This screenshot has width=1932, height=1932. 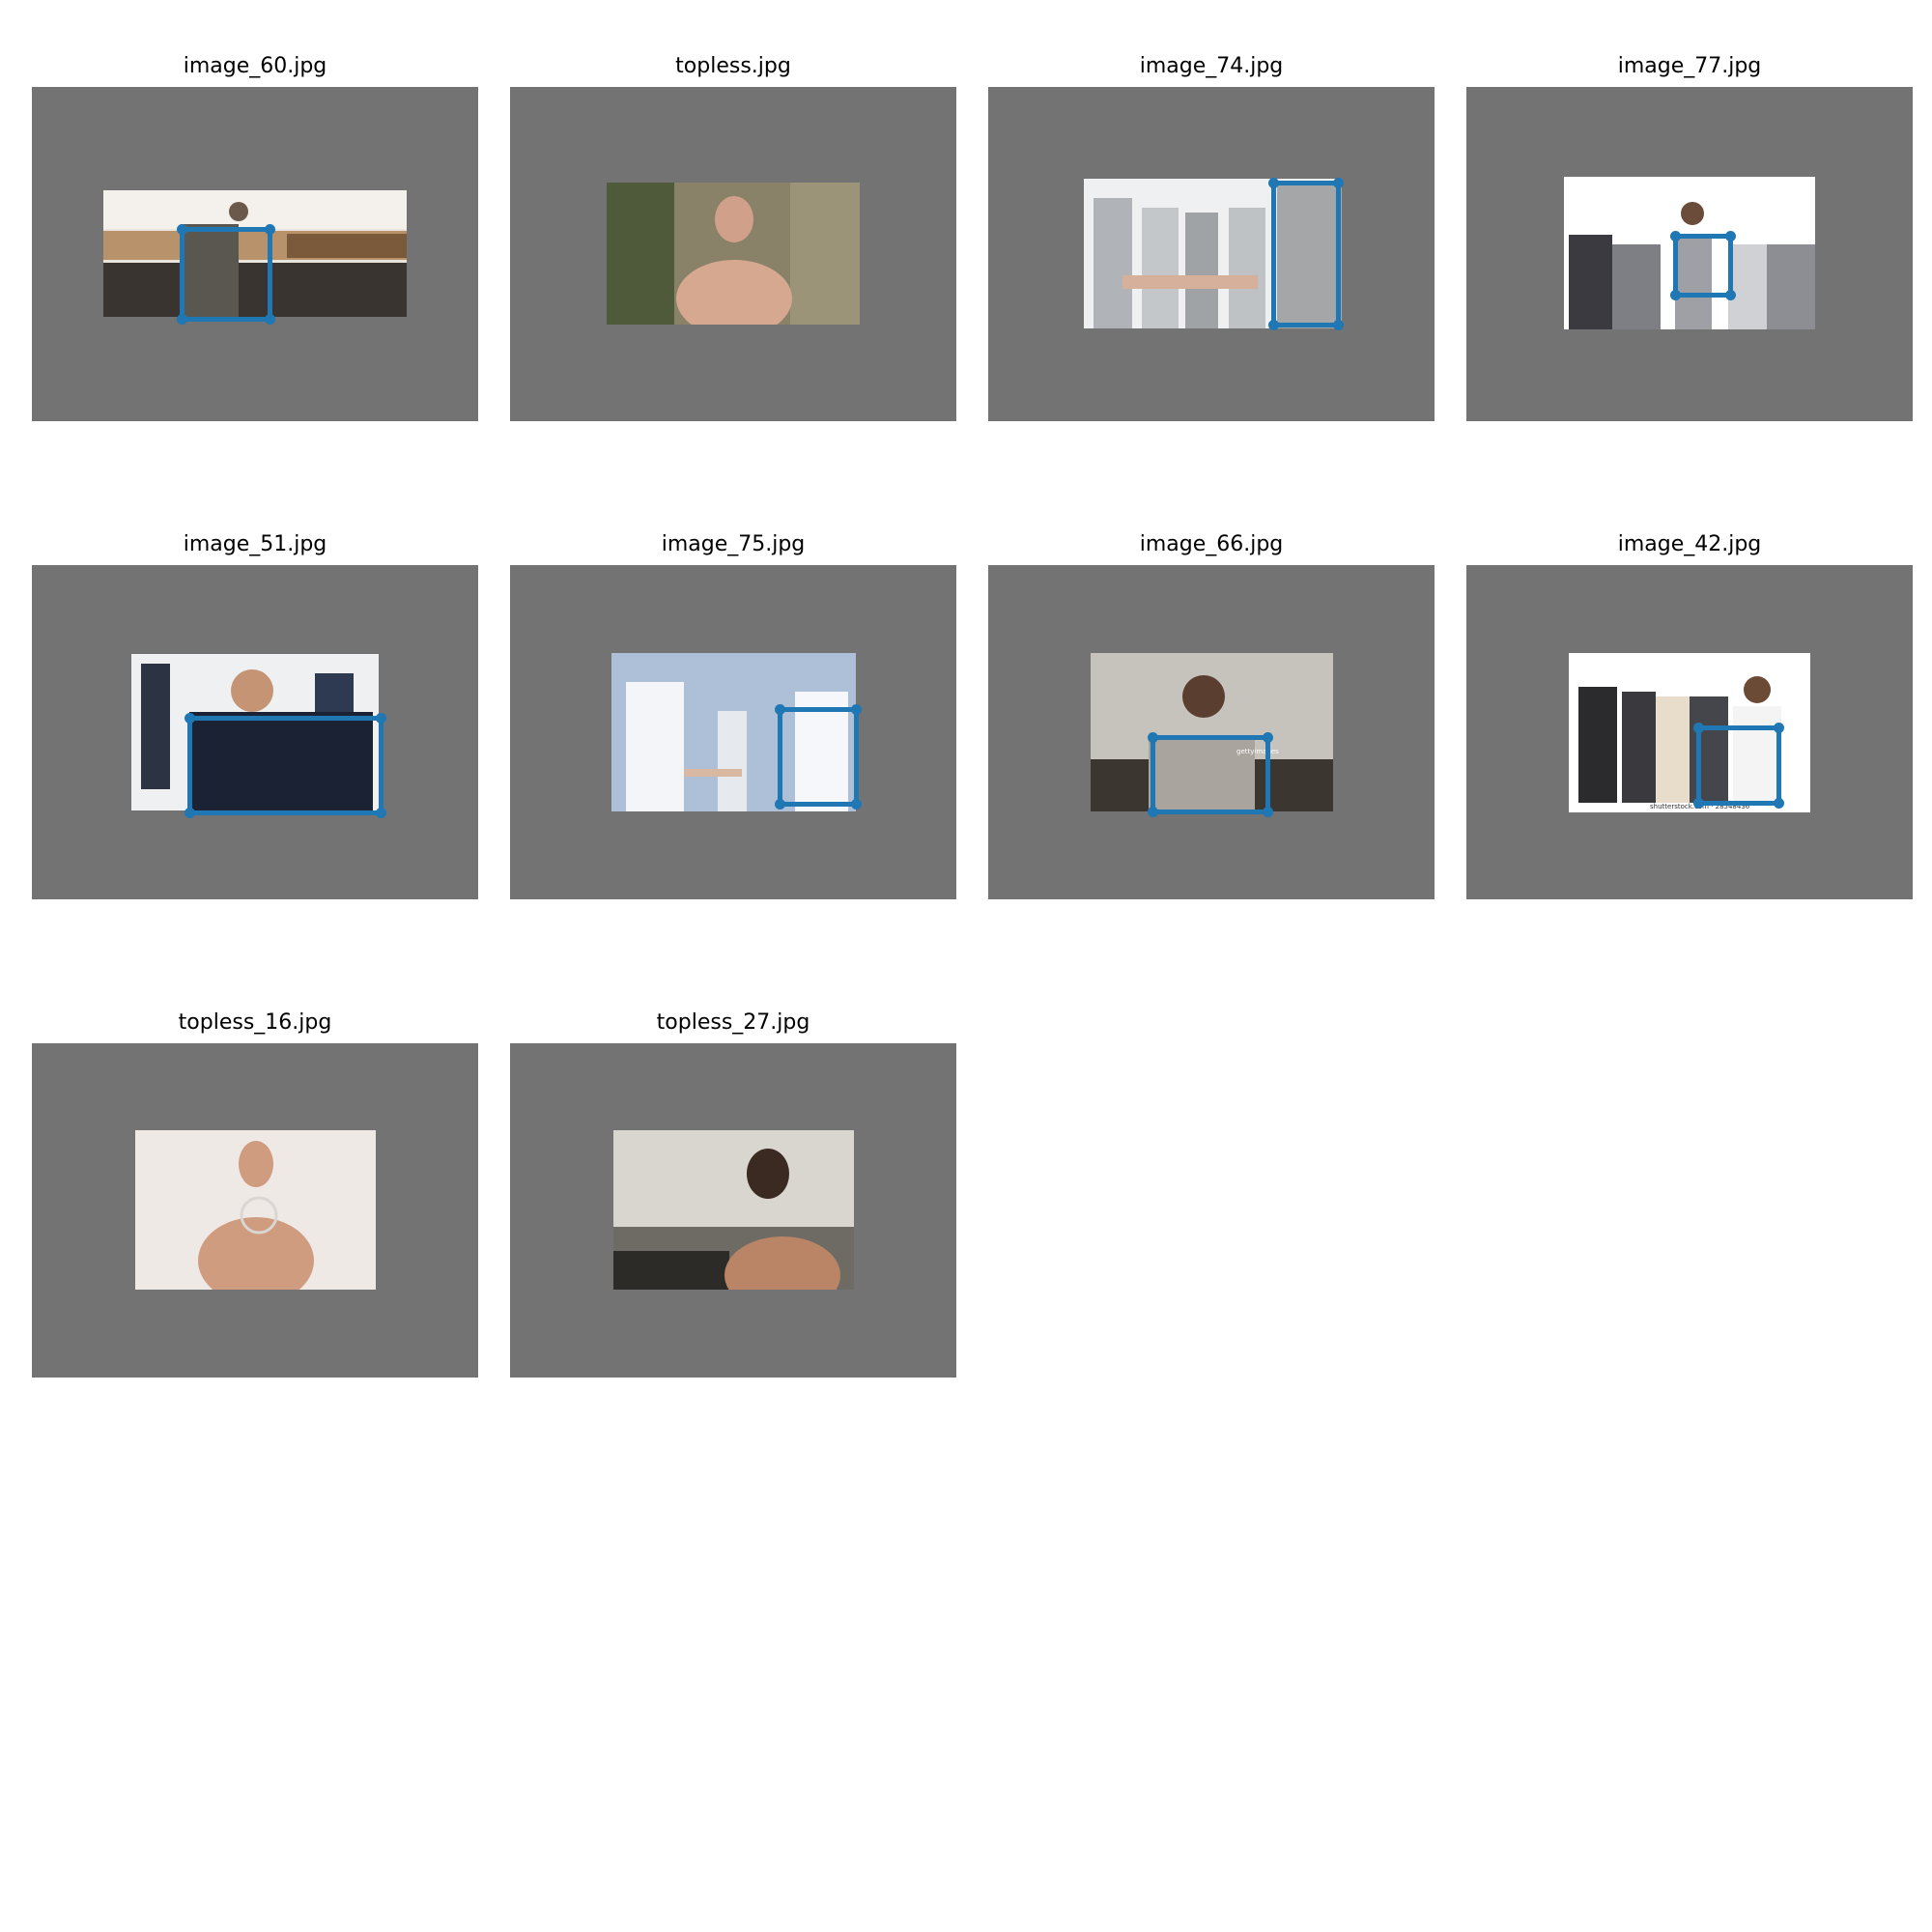 I want to click on panel-title: image_75.jpg, so click(x=733, y=544).